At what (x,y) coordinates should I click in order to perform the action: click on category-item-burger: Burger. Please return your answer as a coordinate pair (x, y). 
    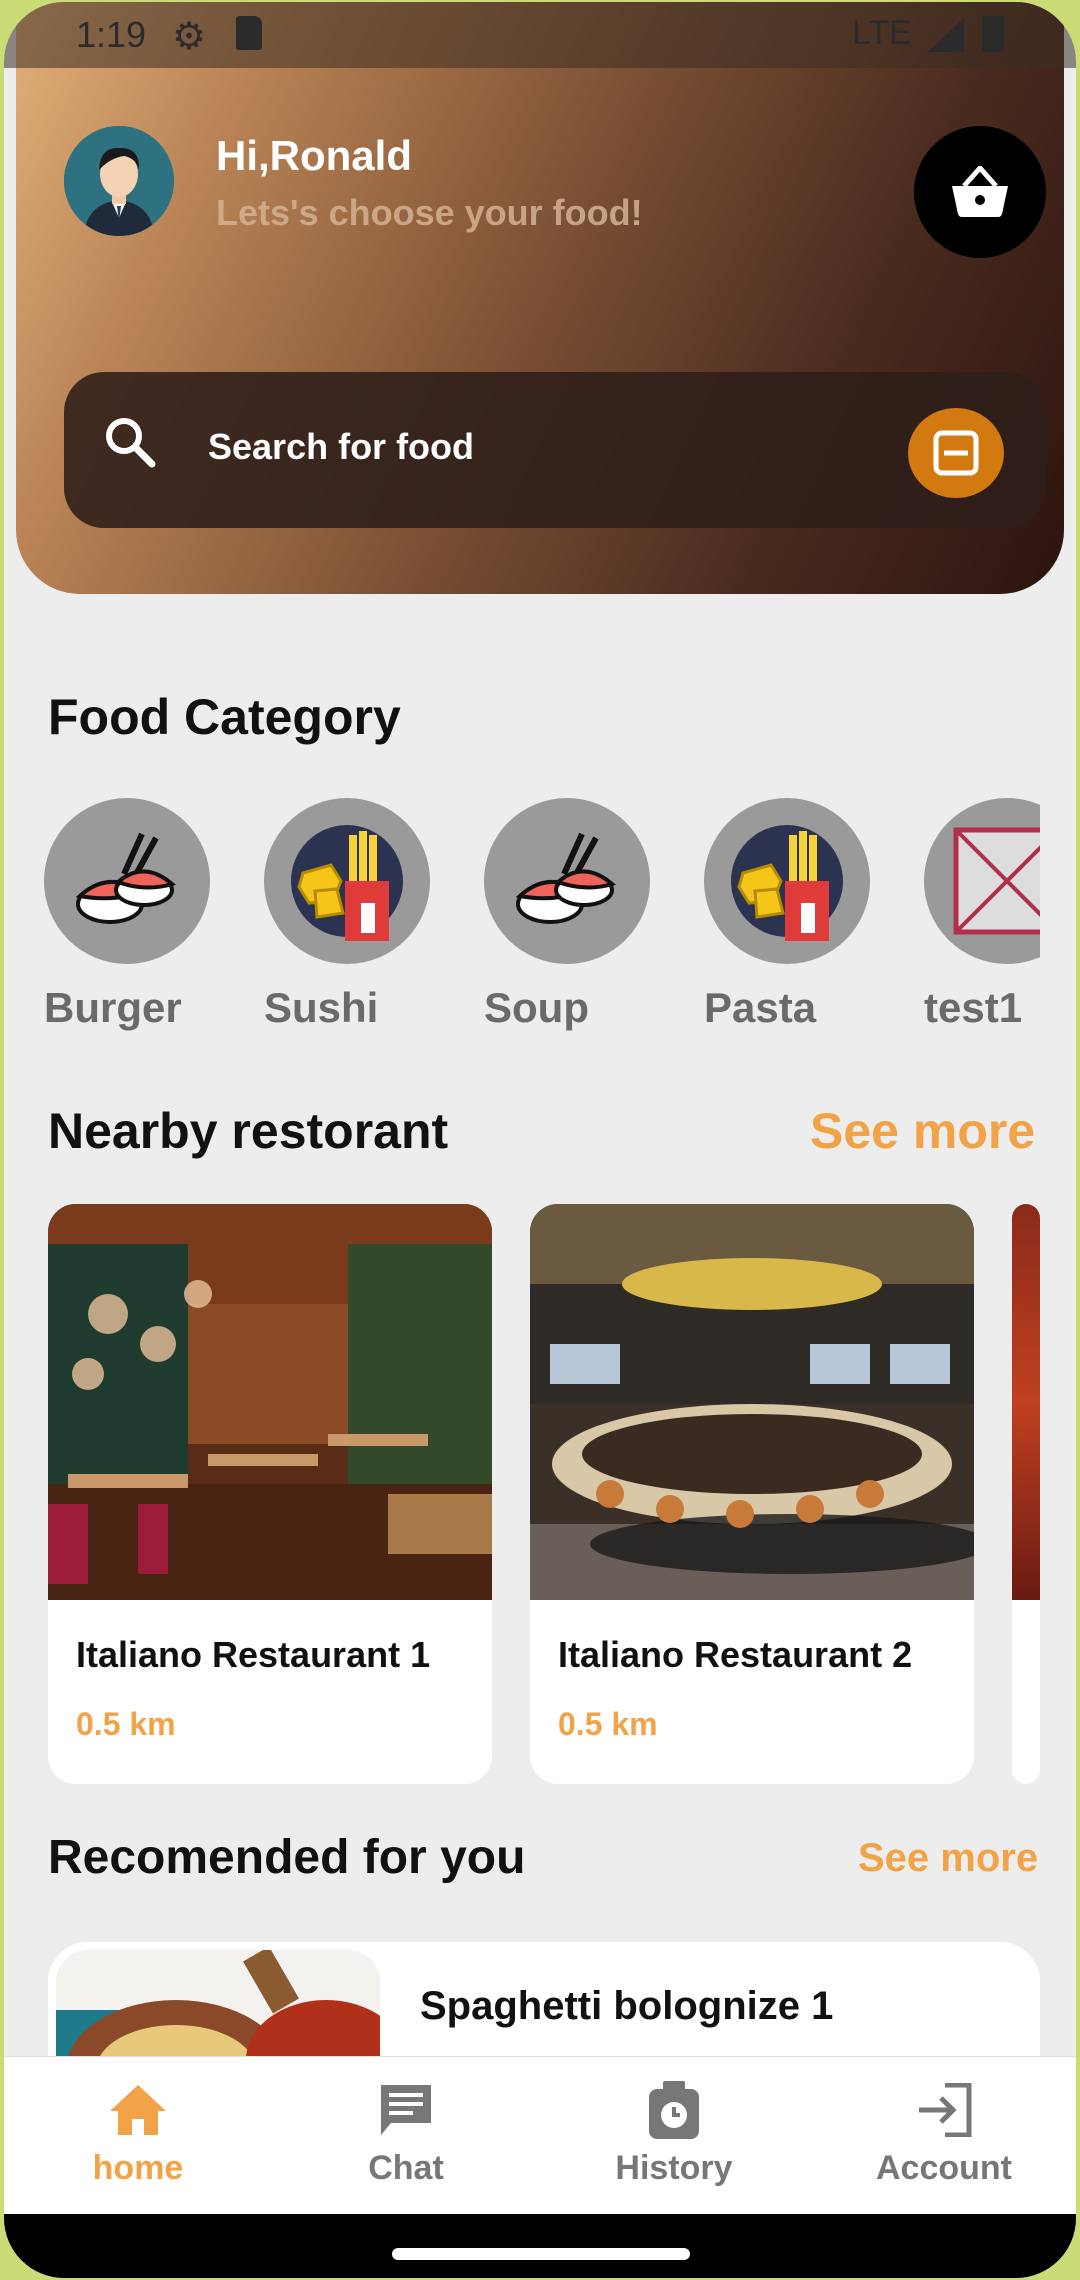
    Looking at the image, I should click on (129, 915).